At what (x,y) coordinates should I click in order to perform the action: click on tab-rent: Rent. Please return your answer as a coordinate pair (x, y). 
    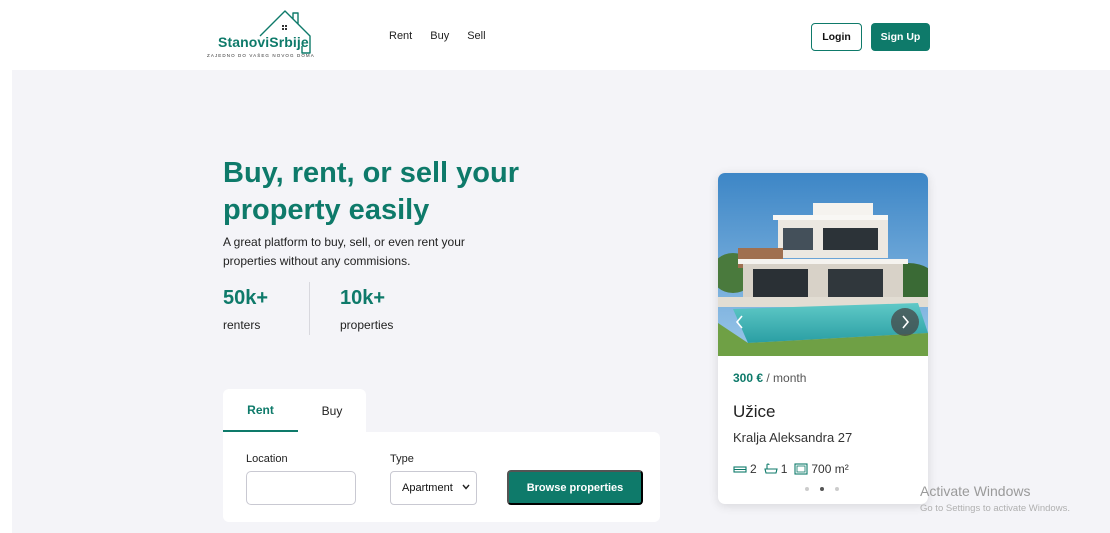
    Looking at the image, I should click on (260, 410).